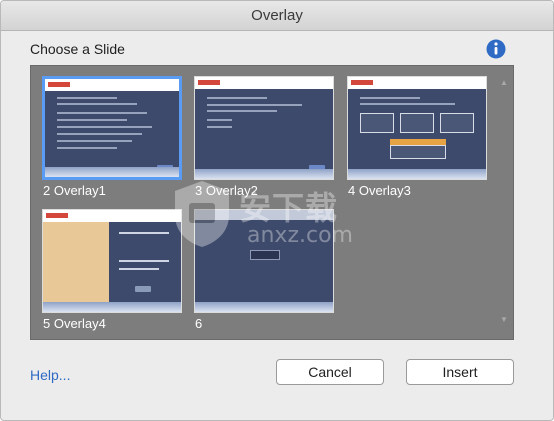  I want to click on slide-label-5: 5 Overlay4, so click(74, 323).